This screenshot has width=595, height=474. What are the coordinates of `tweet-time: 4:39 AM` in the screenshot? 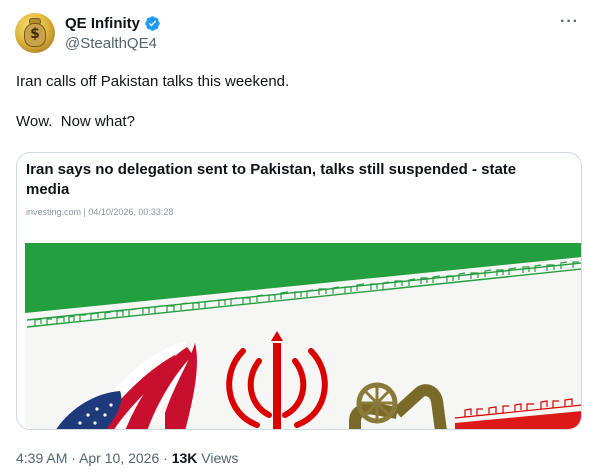 It's located at (41, 458).